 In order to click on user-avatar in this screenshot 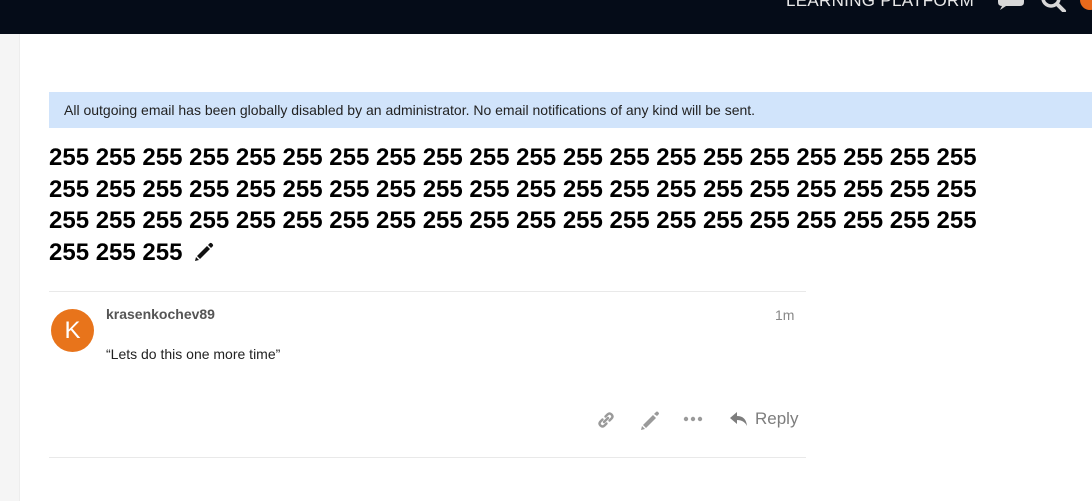, I will do `click(1086, 5)`.